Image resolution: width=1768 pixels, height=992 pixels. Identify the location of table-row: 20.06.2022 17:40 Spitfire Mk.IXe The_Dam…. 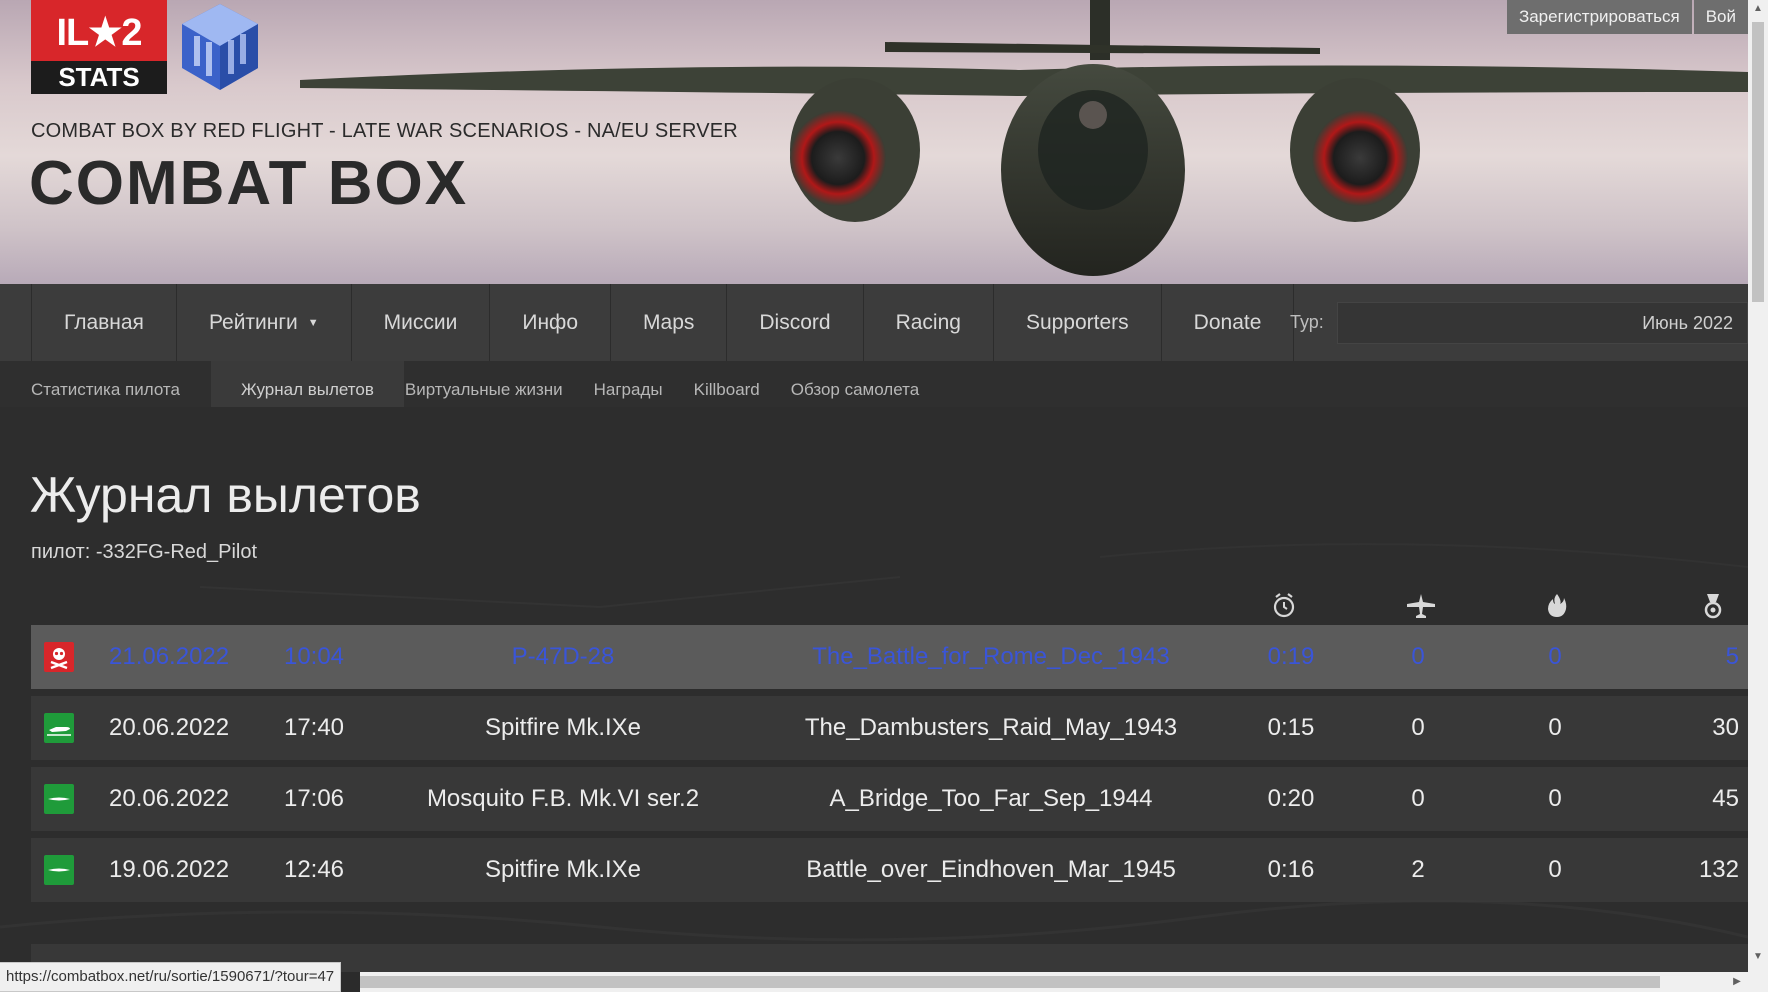
(889, 728).